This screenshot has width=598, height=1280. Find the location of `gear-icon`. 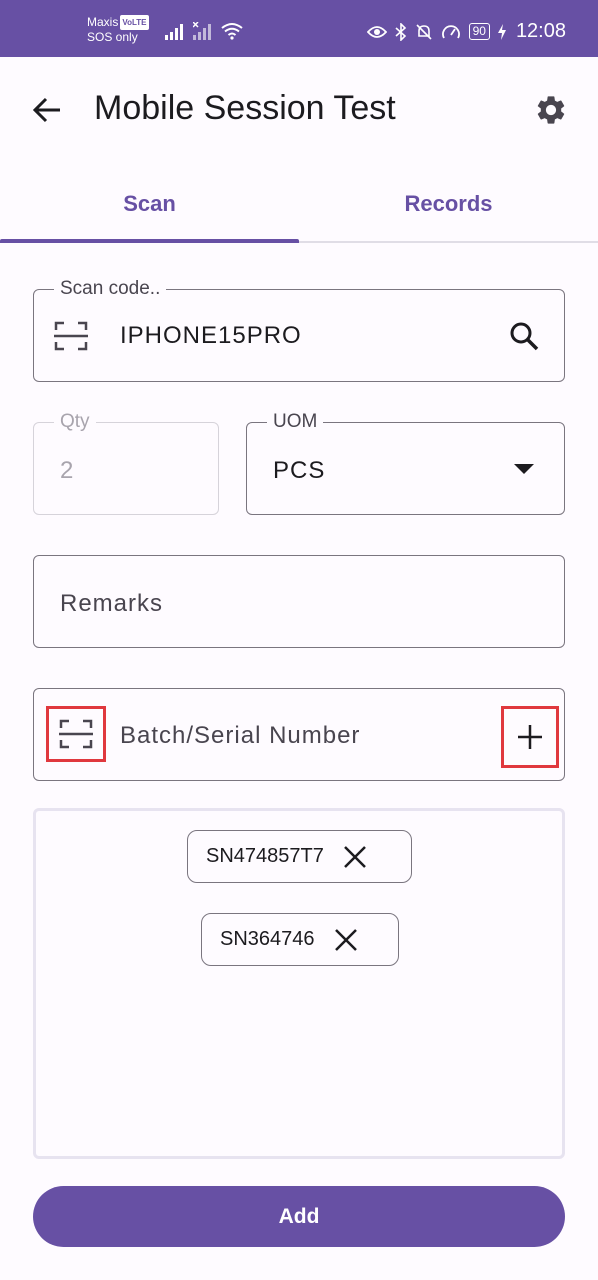

gear-icon is located at coordinates (551, 110).